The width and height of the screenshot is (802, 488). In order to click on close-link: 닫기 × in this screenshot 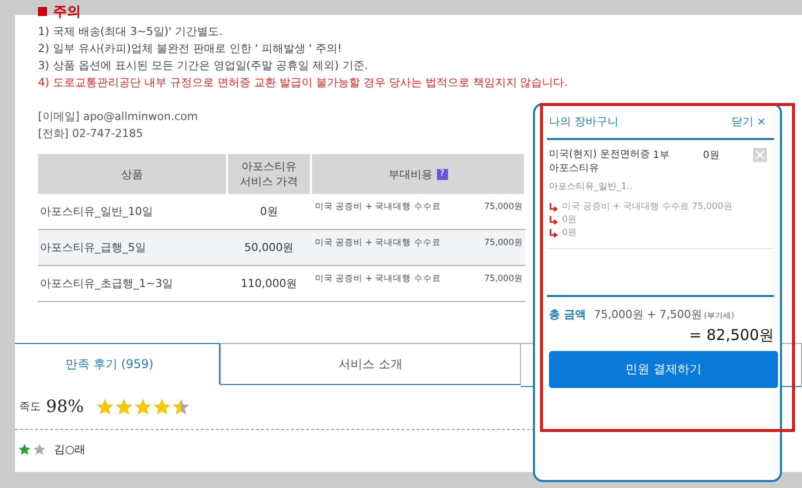, I will do `click(748, 121)`.